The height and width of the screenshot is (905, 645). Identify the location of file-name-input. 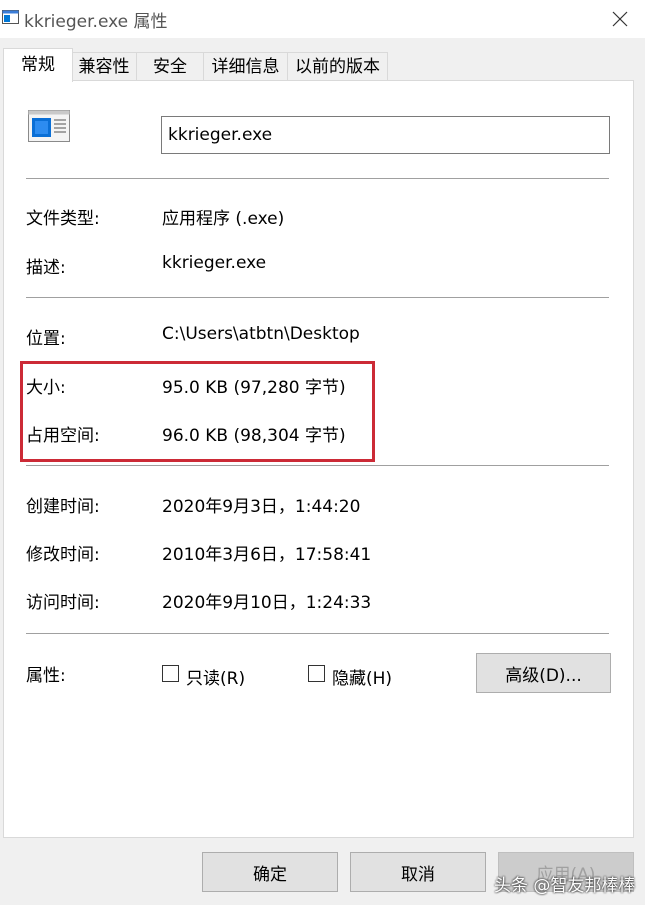
(385, 135).